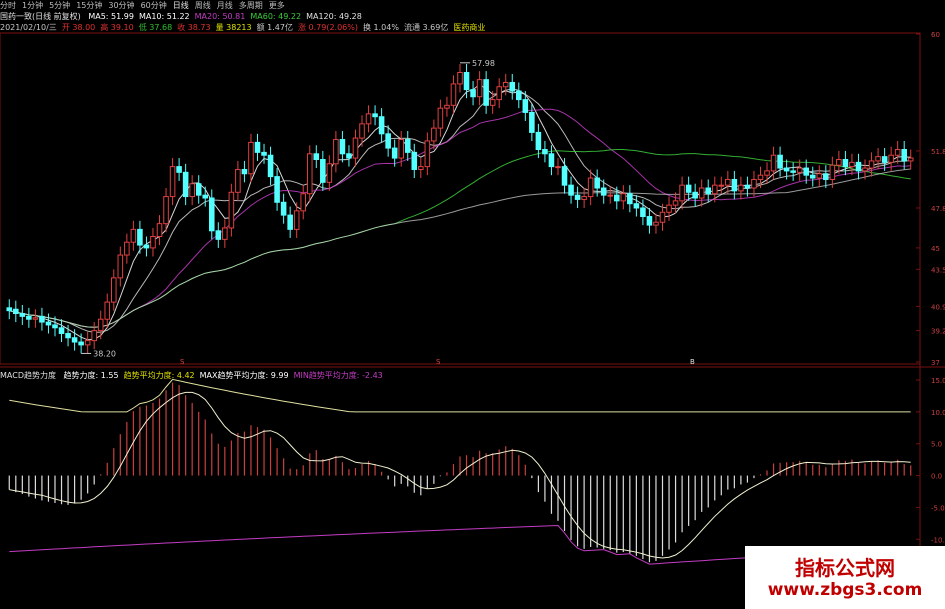 This screenshot has height=609, width=945. What do you see at coordinates (938, 332) in the screenshot?
I see `price-tick-label-6: 39.2` at bounding box center [938, 332].